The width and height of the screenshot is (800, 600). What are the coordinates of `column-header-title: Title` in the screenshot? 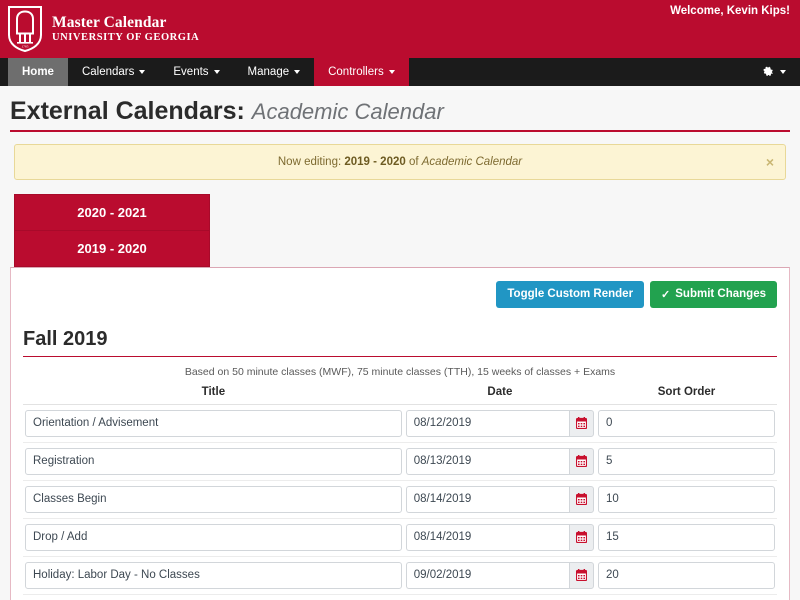 It's located at (213, 395).